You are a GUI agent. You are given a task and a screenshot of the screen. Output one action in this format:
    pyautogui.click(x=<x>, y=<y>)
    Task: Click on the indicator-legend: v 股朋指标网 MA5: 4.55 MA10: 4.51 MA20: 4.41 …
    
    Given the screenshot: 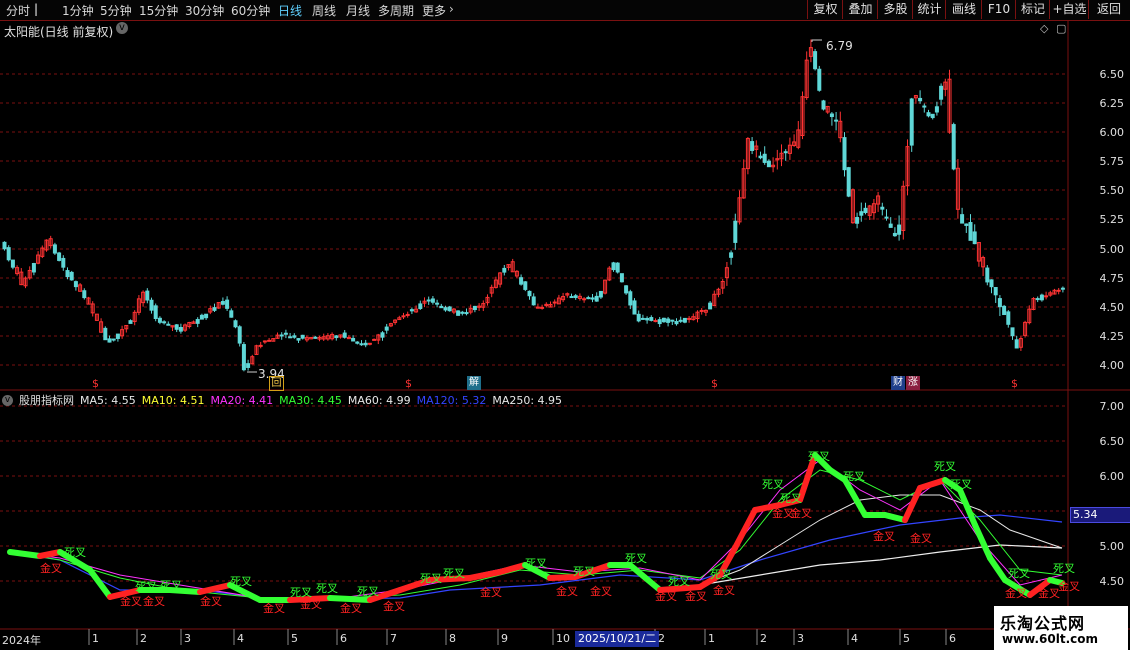 What is the action you would take?
    pyautogui.click(x=282, y=400)
    